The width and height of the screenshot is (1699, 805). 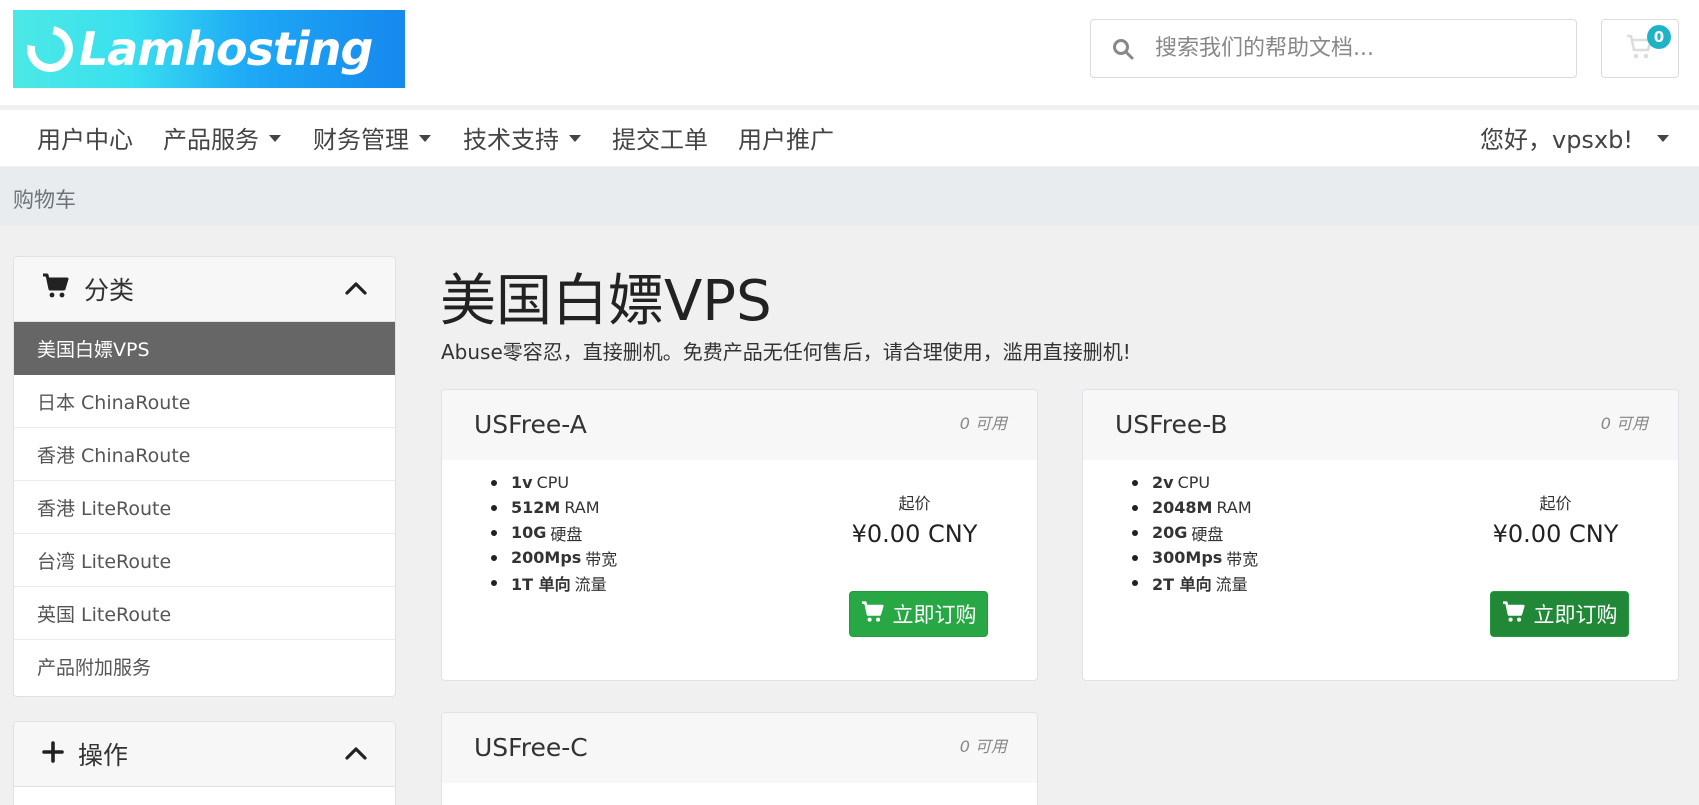 I want to click on plus-icon, so click(x=53, y=754).